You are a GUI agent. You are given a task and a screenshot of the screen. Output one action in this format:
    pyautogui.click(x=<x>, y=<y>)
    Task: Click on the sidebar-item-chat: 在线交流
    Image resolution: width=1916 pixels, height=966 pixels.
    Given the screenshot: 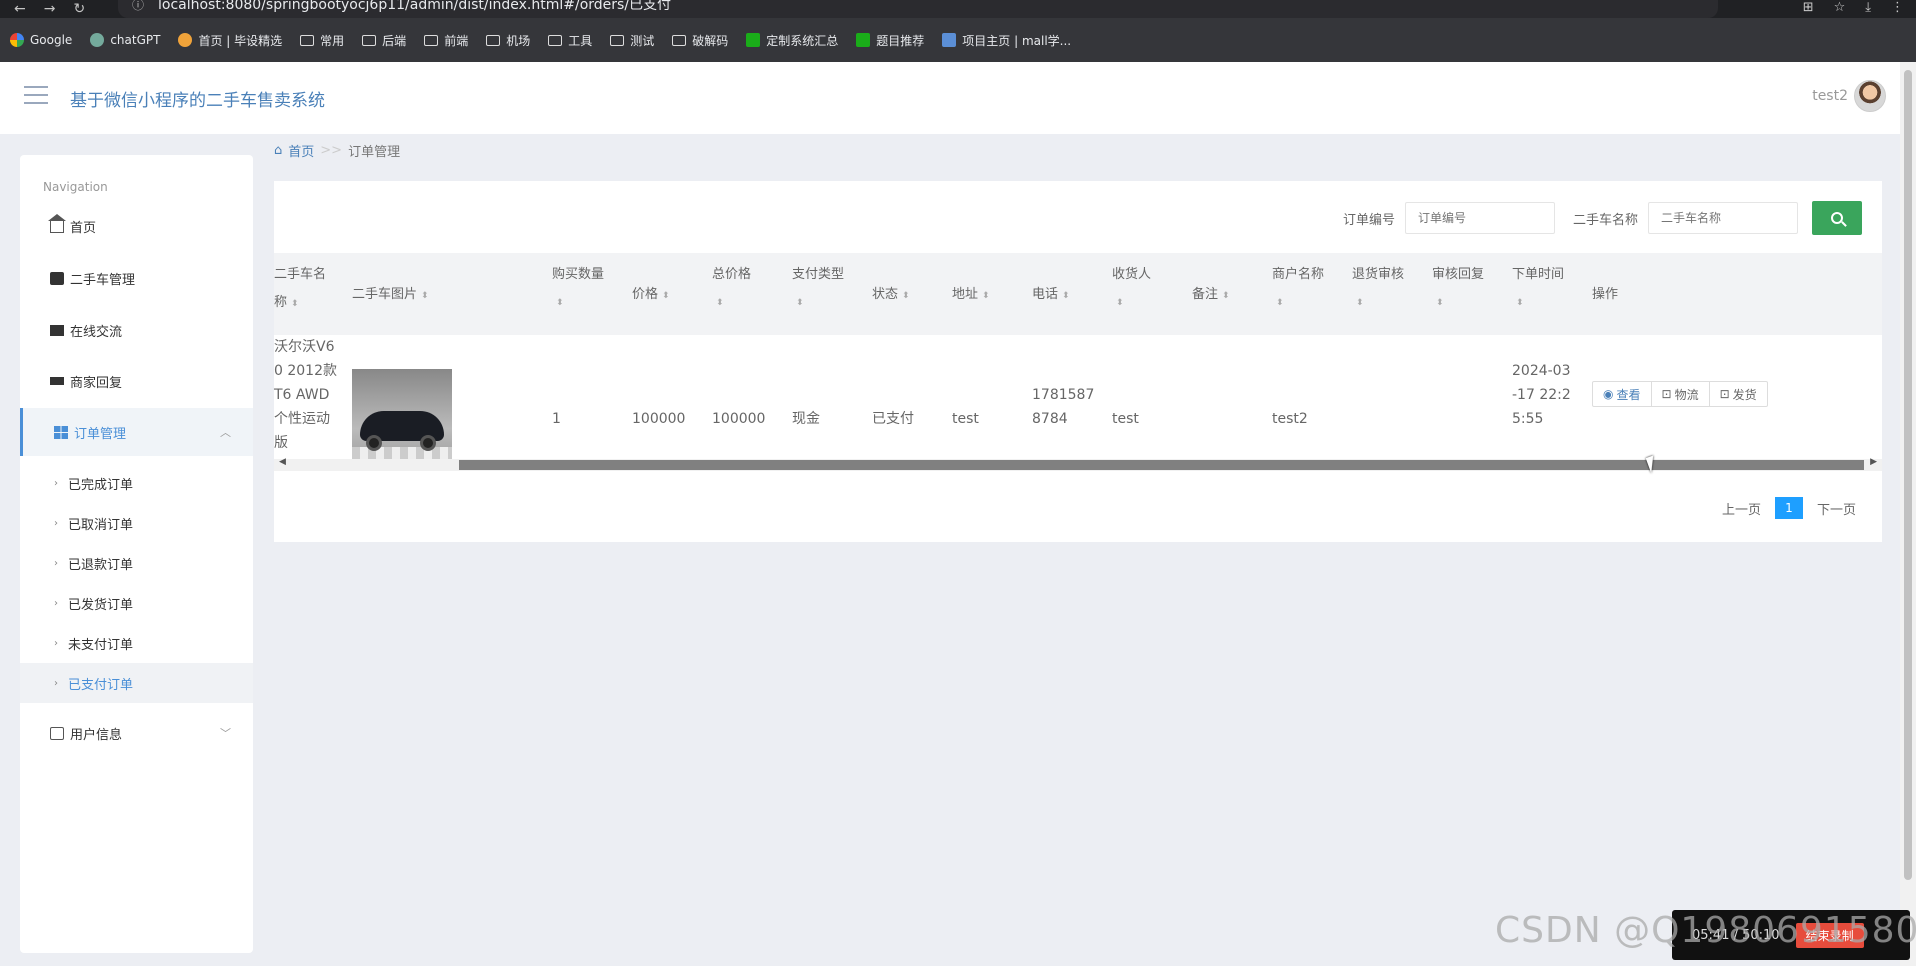 What is the action you would take?
    pyautogui.click(x=136, y=330)
    